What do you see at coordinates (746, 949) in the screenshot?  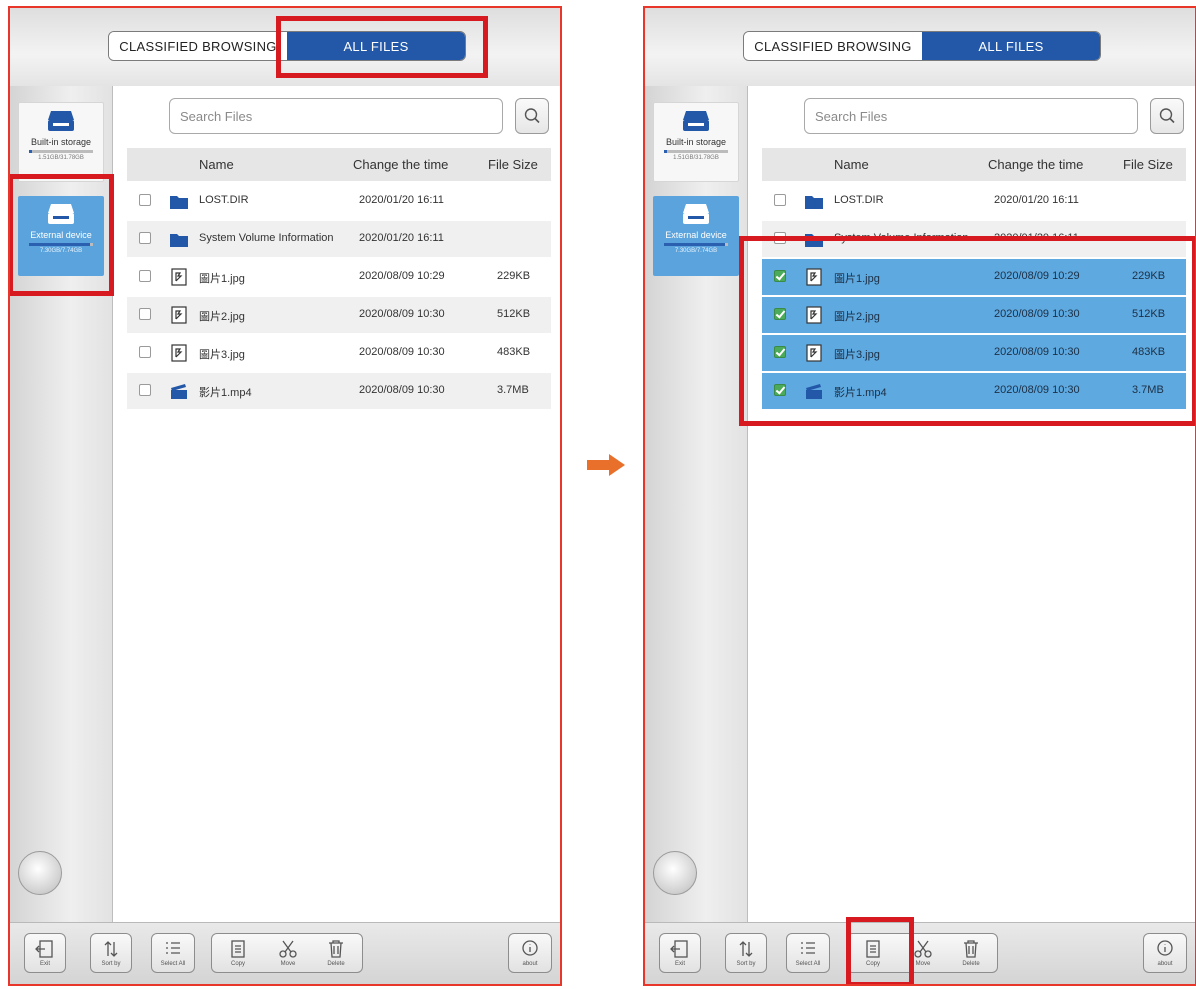 I see `sort-icon` at bounding box center [746, 949].